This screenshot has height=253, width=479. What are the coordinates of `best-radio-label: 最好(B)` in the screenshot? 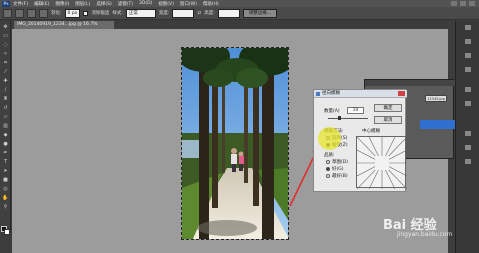 It's located at (340, 176).